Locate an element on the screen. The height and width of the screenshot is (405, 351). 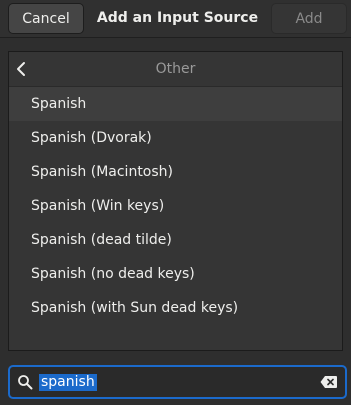
list-item: Spanish (dead tilde) is located at coordinates (175, 240).